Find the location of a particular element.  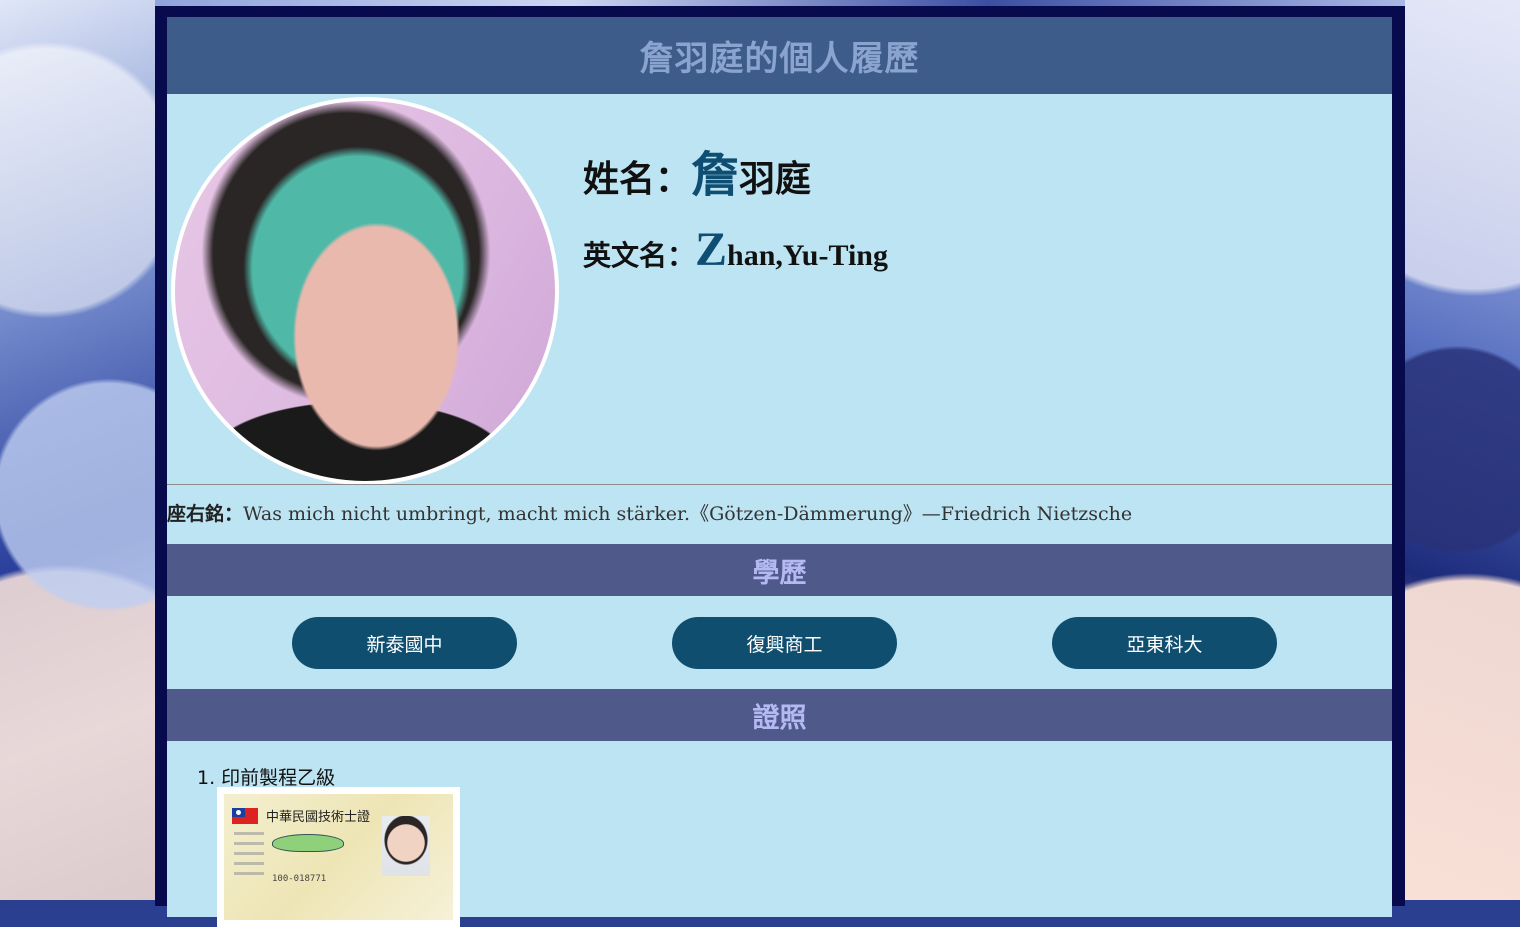

profile-photo is located at coordinates (365, 291).